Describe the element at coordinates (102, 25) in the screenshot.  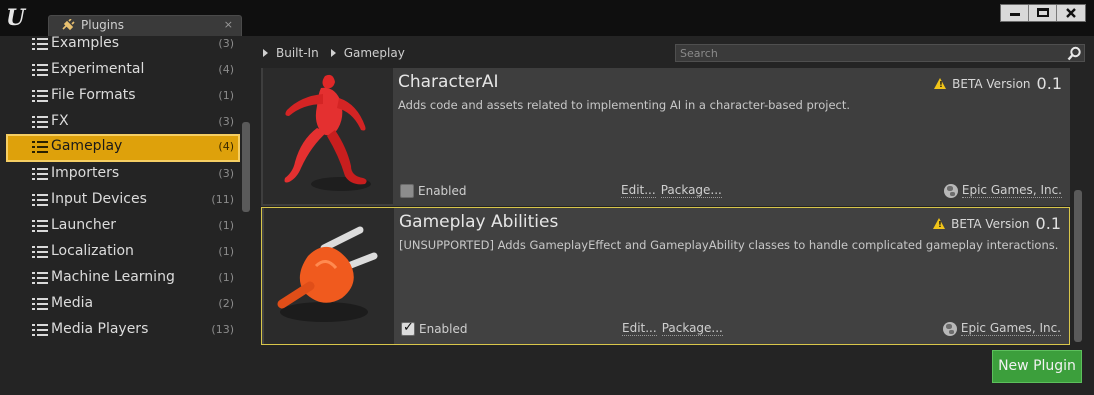
I see `tab-title: Plugins` at that location.